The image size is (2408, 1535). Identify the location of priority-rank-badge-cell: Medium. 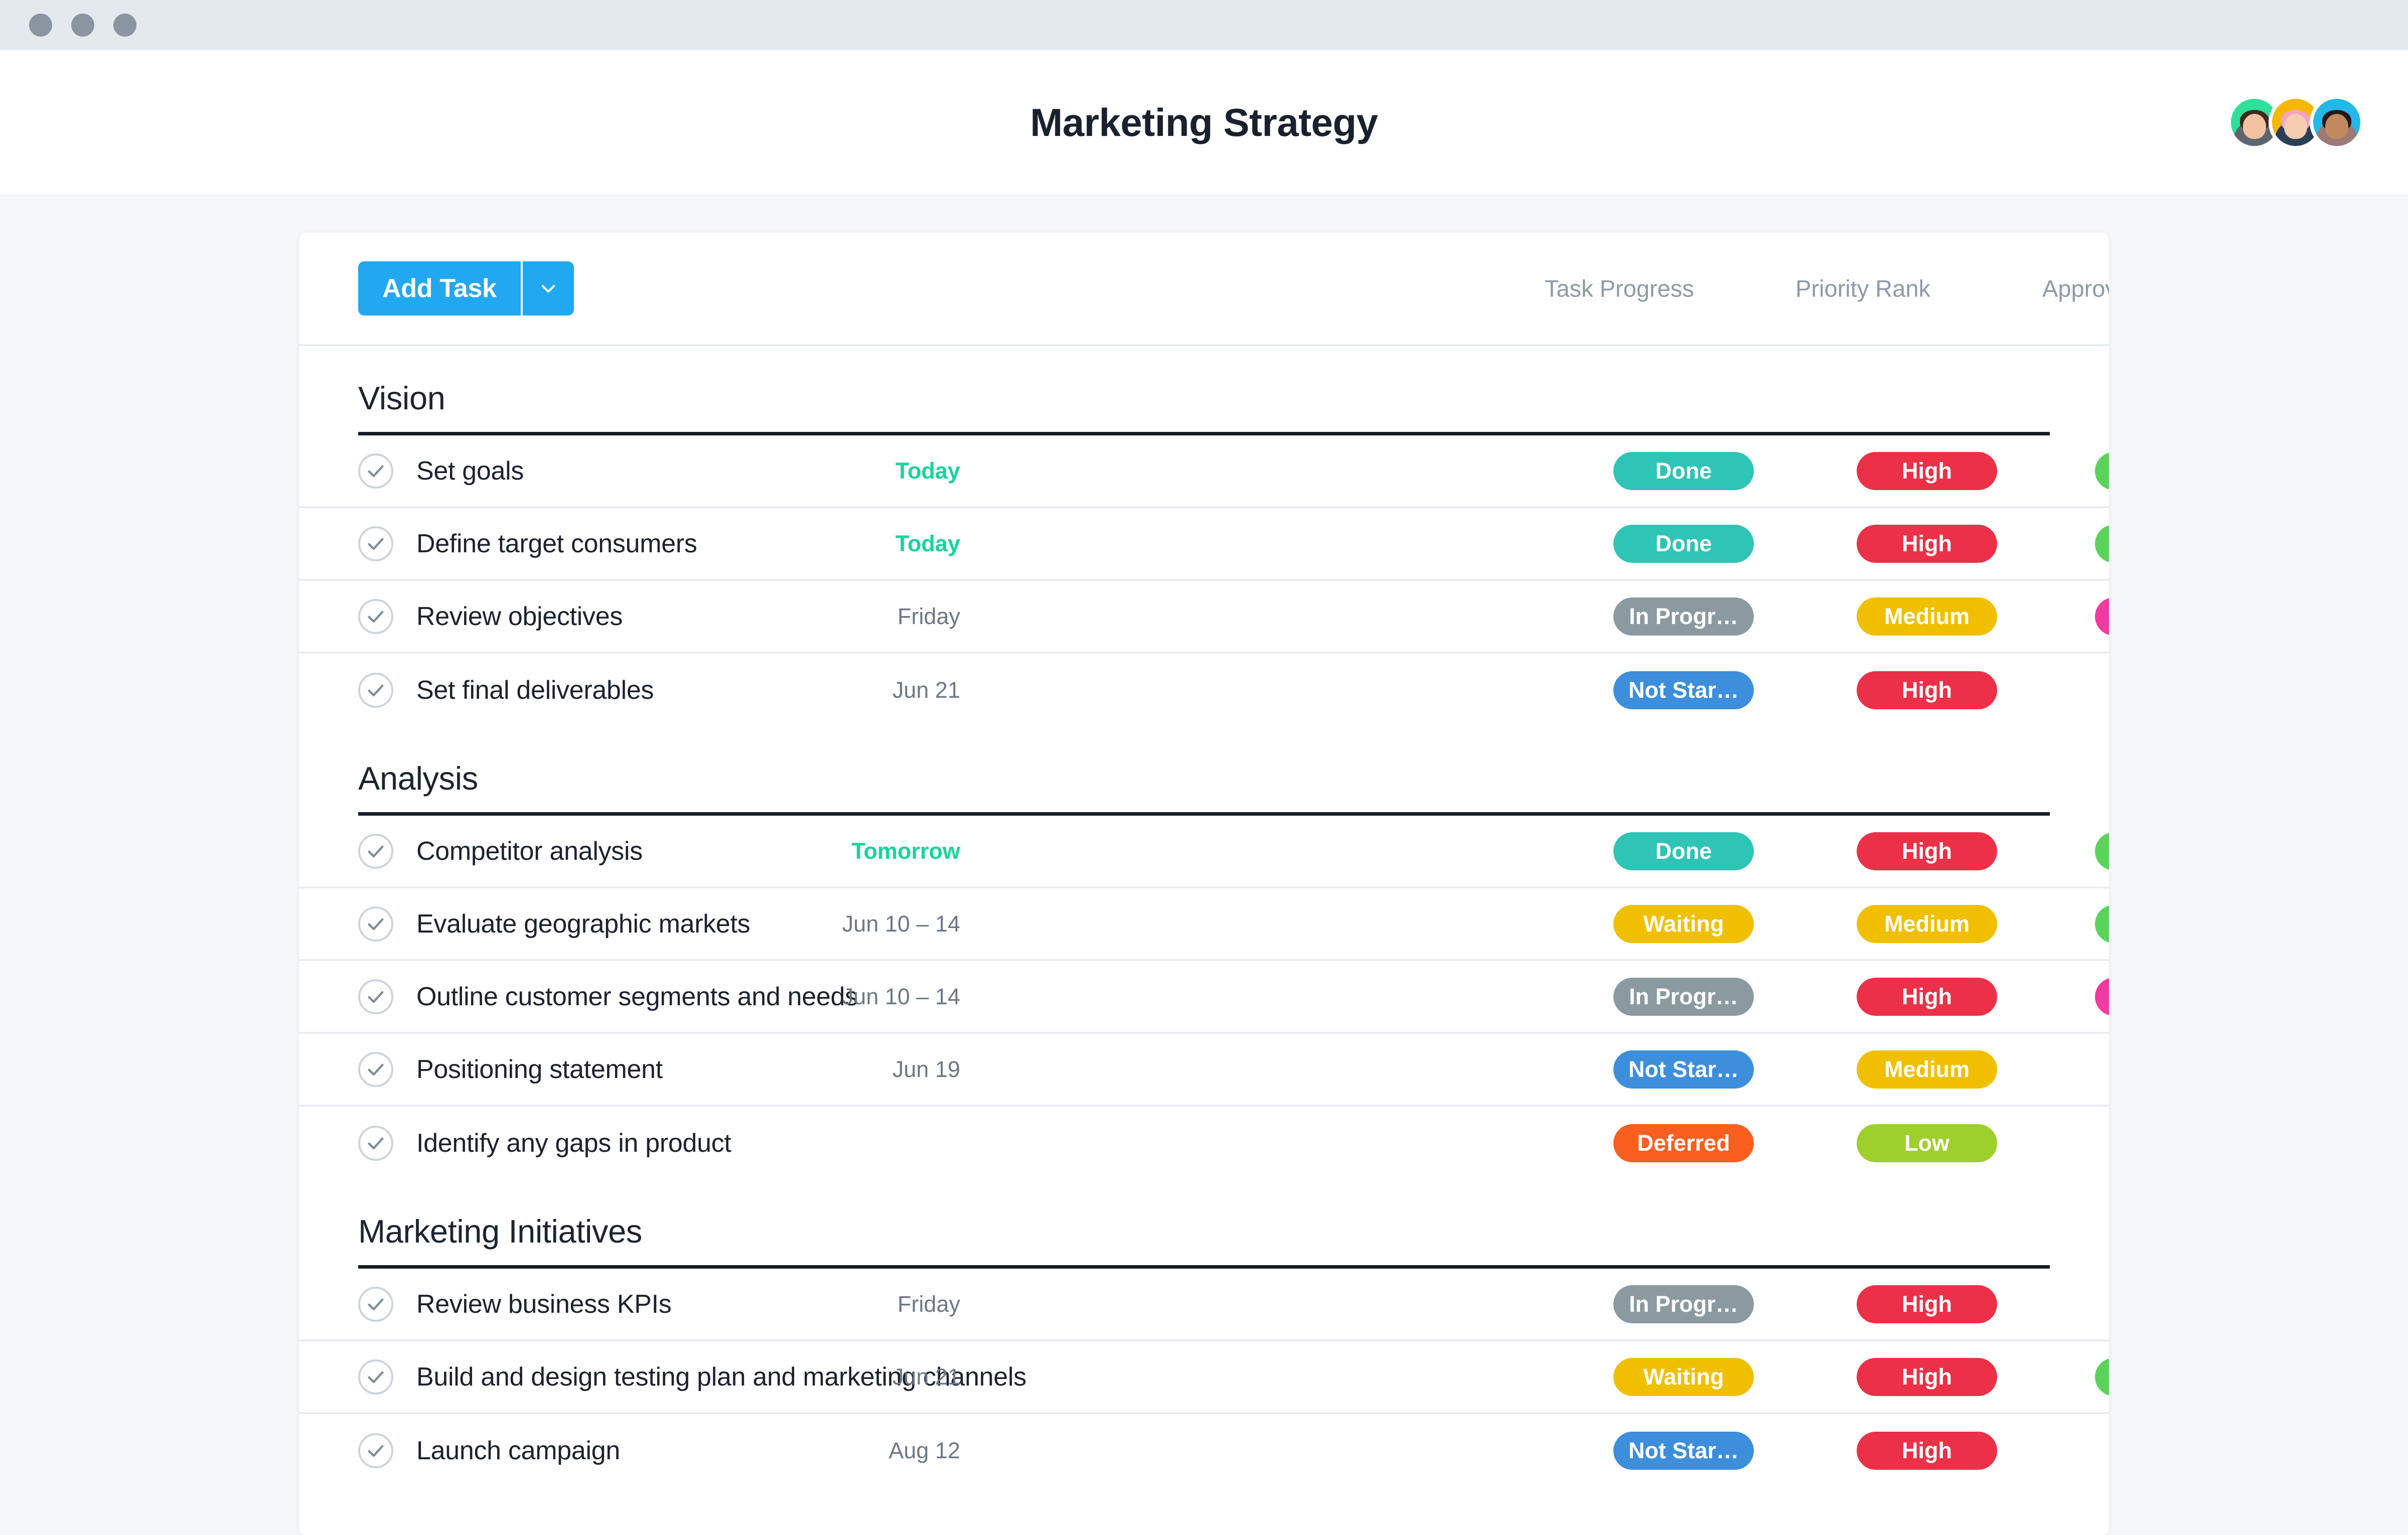
(1927, 923).